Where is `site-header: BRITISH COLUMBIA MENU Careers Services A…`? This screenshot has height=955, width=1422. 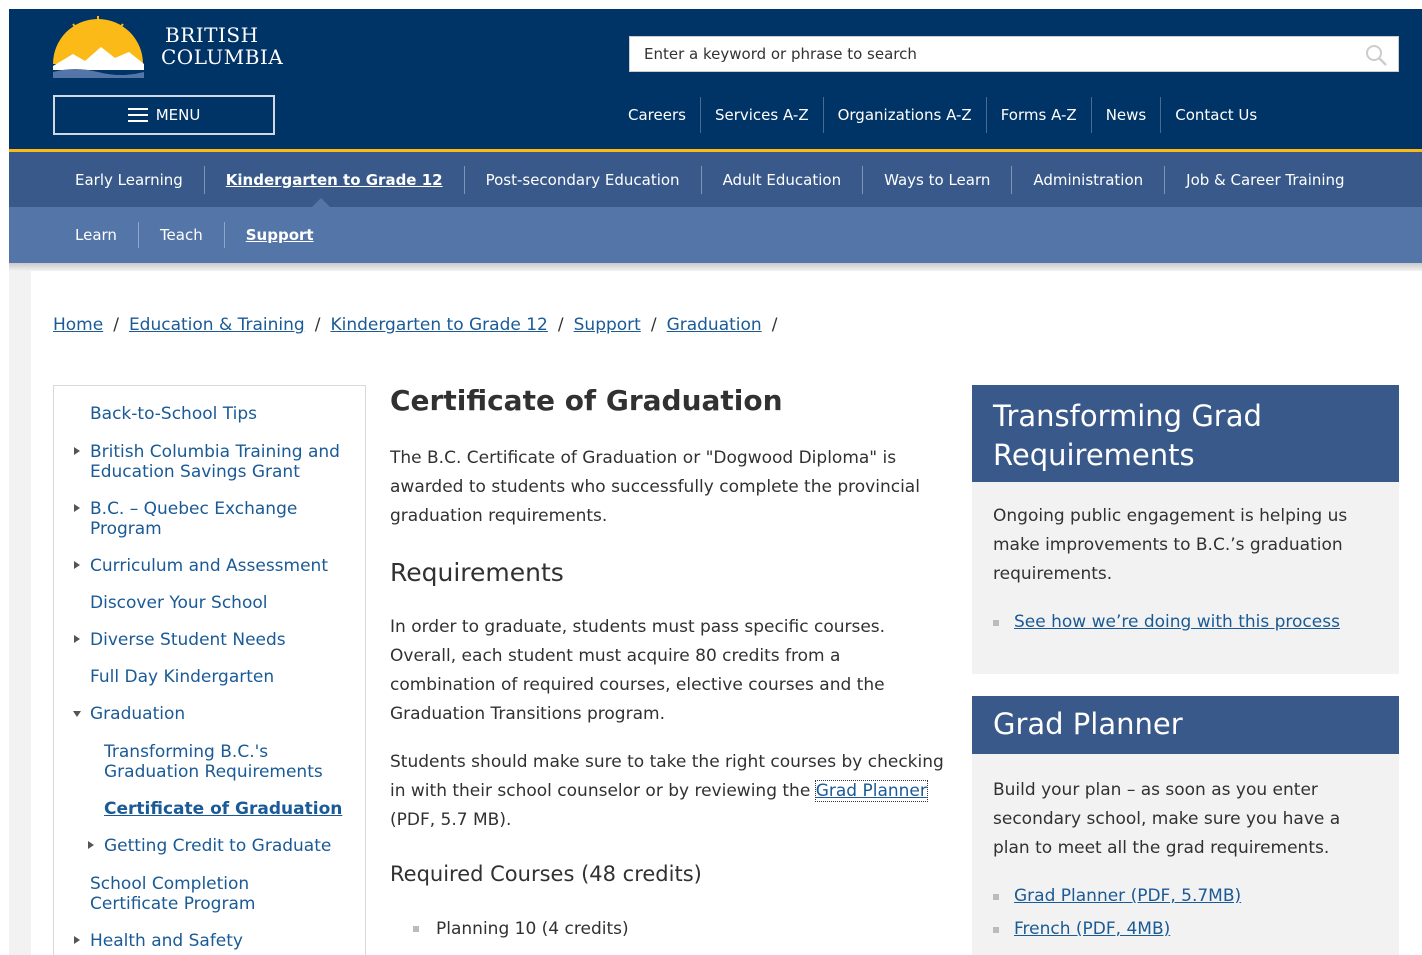 site-header: BRITISH COLUMBIA MENU Careers Services A… is located at coordinates (715, 79).